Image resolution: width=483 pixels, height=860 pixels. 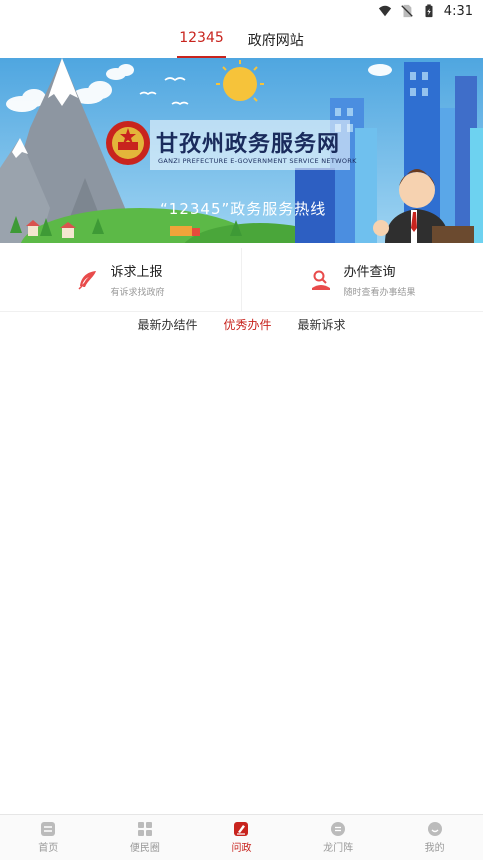 What do you see at coordinates (434, 848) in the screenshot?
I see `nav-label: 我的` at bounding box center [434, 848].